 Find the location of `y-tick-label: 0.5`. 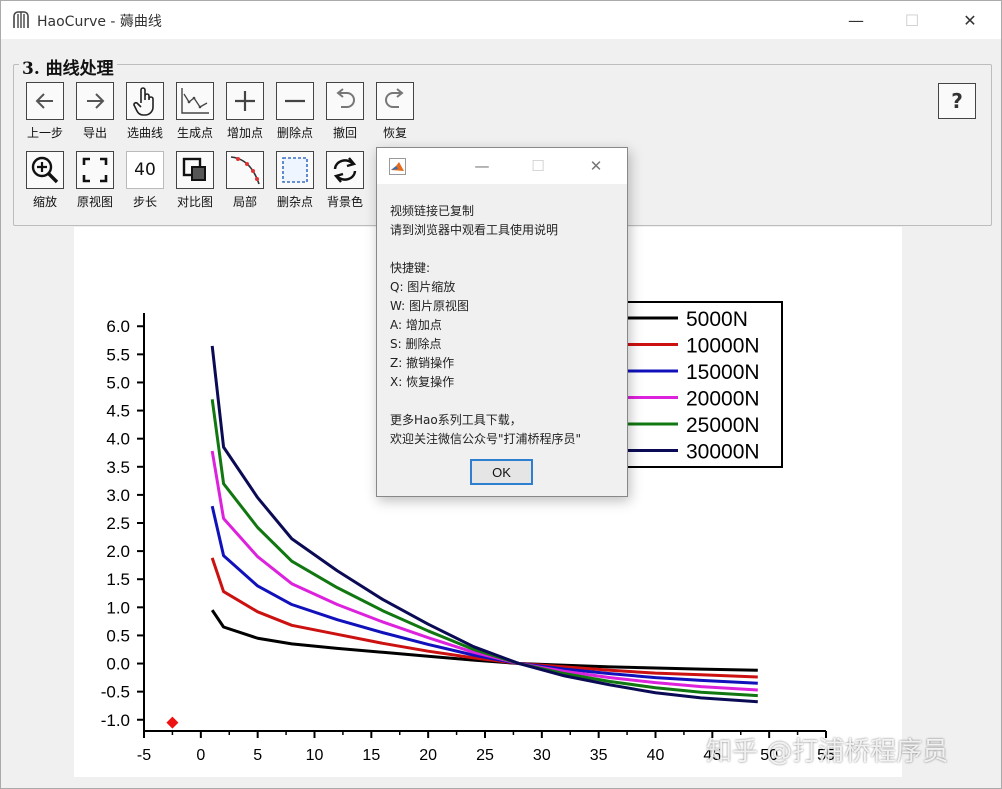

y-tick-label: 0.5 is located at coordinates (118, 635).